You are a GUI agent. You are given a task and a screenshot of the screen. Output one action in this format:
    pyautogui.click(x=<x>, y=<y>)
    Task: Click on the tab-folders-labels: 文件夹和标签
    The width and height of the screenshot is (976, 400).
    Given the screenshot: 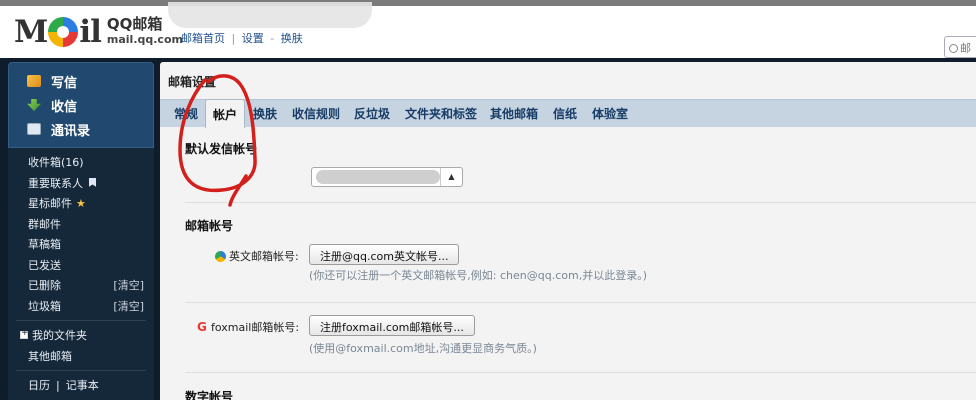 What is the action you would take?
    pyautogui.click(x=441, y=113)
    